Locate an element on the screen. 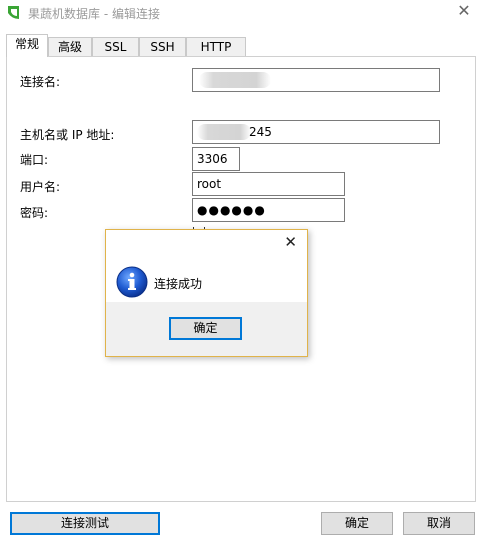 The width and height of the screenshot is (483, 541). message-dialog: ✕ 连接成功 确定 is located at coordinates (206, 293).